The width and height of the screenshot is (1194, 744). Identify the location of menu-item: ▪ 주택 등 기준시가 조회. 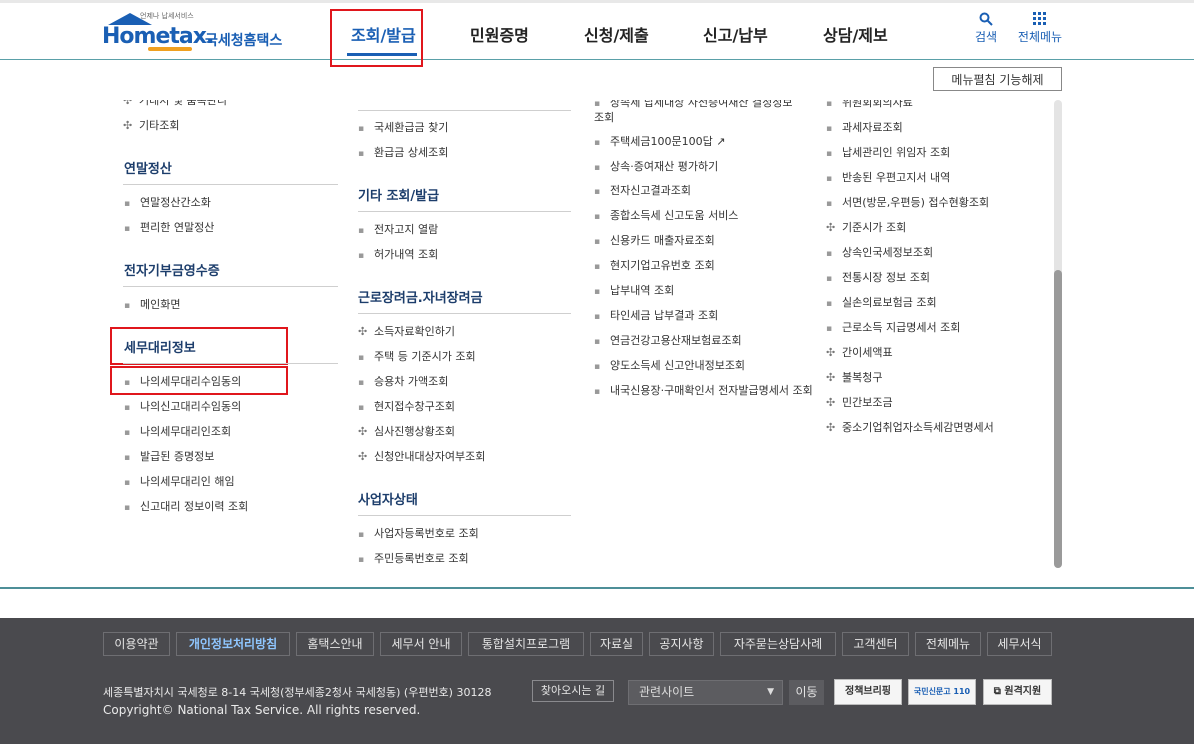
(417, 357).